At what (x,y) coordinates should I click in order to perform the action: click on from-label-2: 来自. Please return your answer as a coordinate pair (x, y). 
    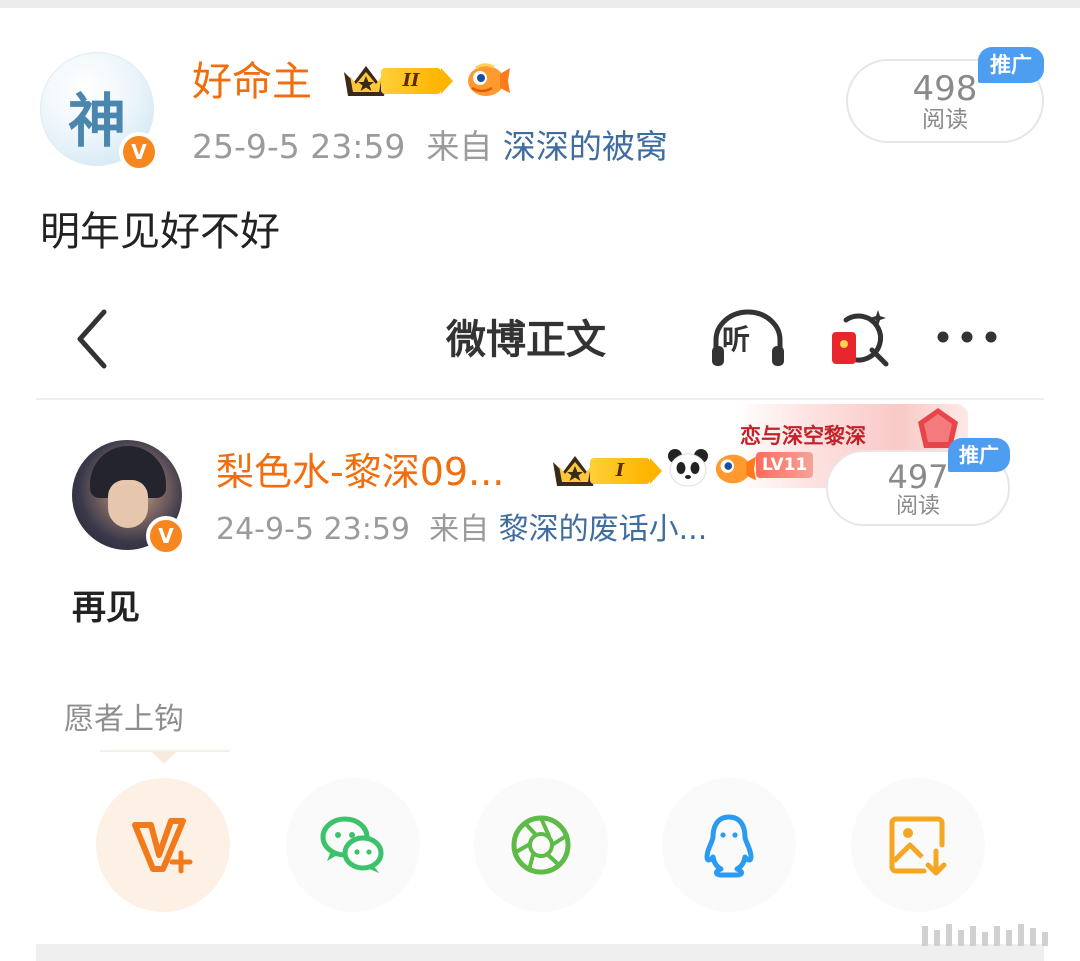
    Looking at the image, I should click on (459, 529).